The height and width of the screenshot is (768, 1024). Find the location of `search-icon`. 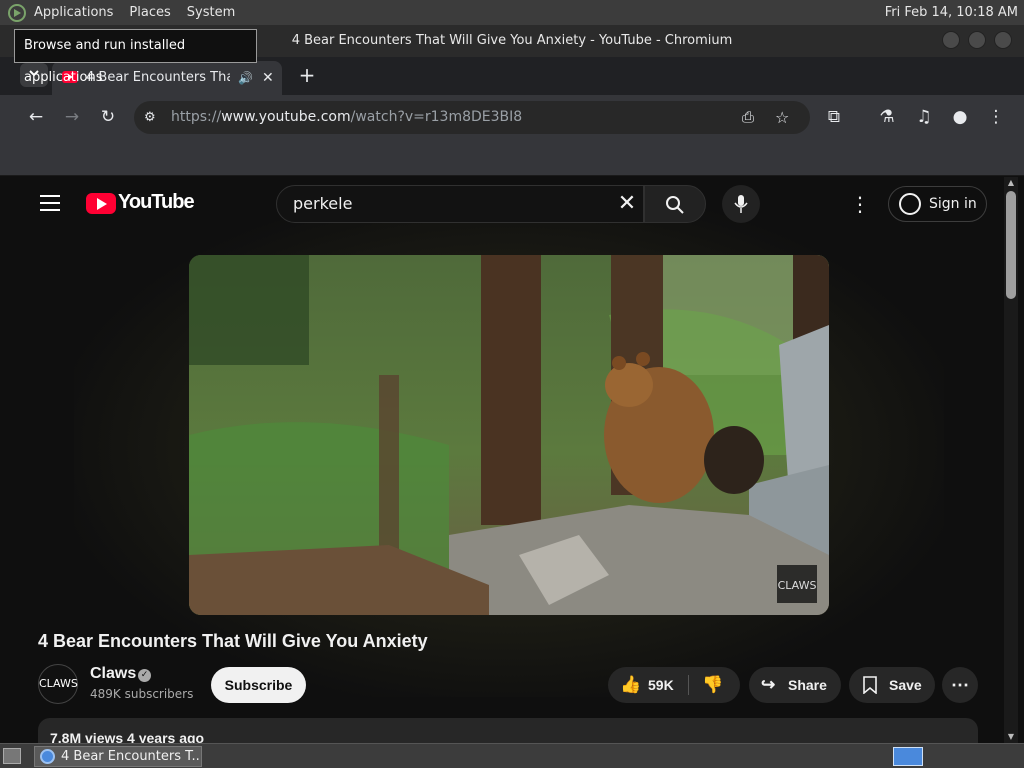

search-icon is located at coordinates (675, 205).